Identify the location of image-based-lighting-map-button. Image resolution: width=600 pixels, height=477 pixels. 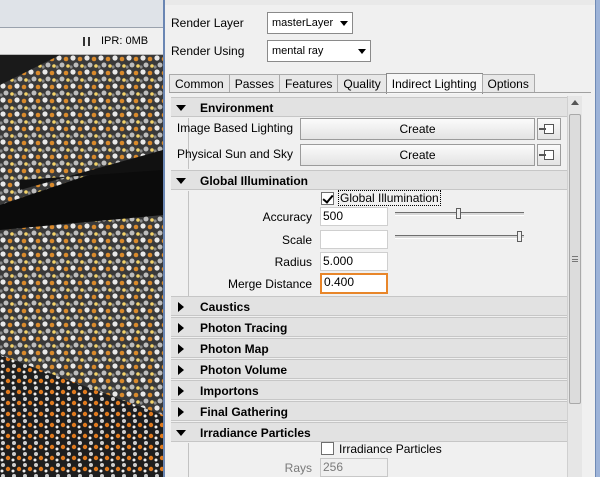
(549, 129).